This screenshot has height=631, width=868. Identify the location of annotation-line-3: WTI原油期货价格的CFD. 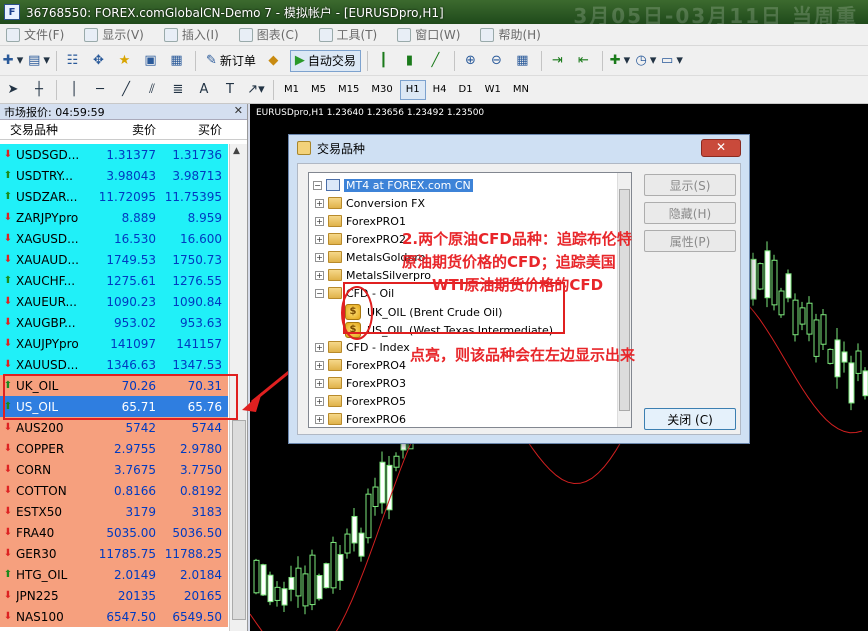
(518, 285).